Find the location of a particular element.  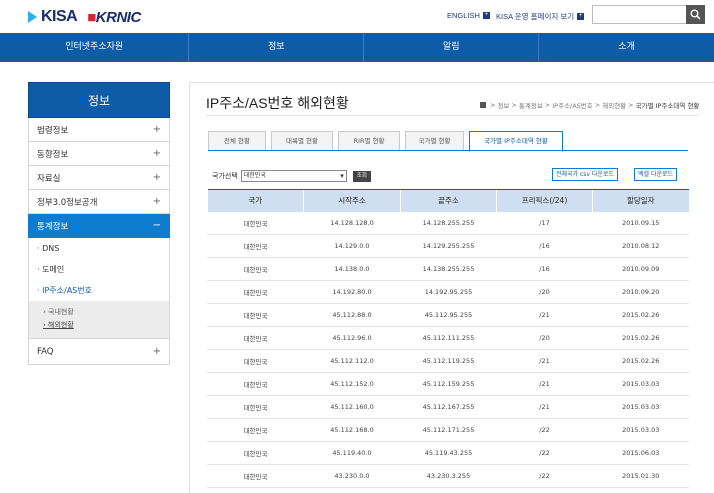

sidebar-sub2item-domestic: › 국내현황 is located at coordinates (99, 312).